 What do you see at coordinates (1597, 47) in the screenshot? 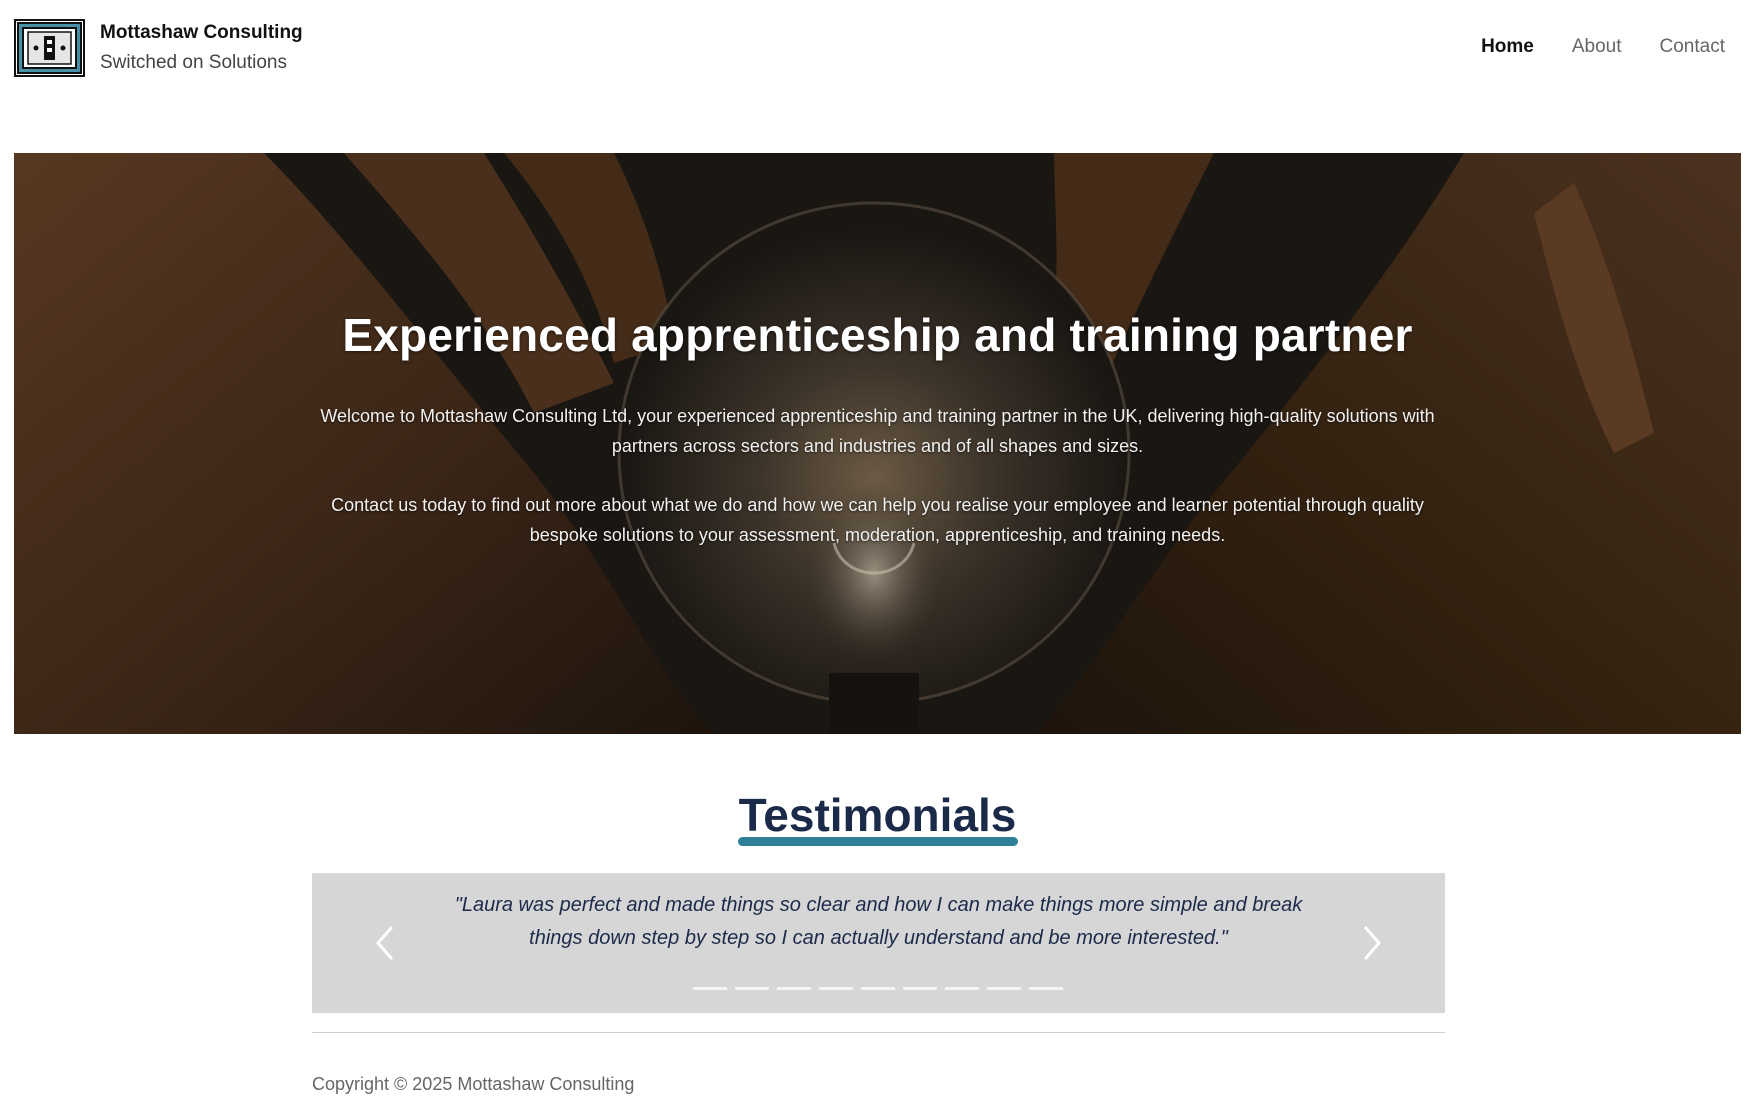
I see `nav-about: About` at bounding box center [1597, 47].